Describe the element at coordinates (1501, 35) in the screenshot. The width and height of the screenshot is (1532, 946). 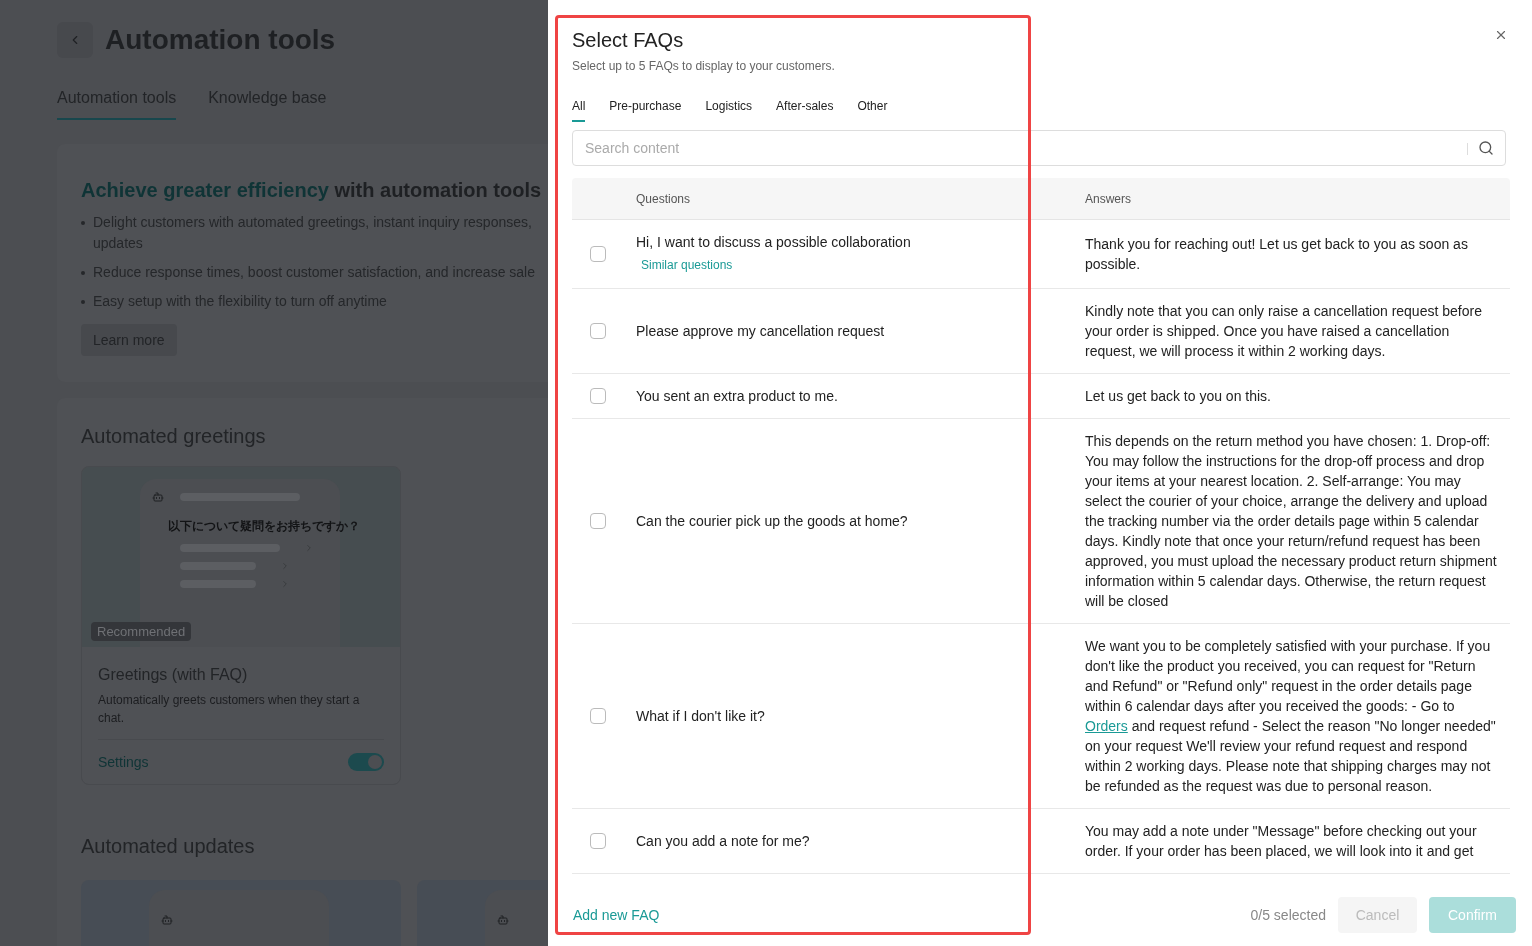
I see `close-icon` at that location.